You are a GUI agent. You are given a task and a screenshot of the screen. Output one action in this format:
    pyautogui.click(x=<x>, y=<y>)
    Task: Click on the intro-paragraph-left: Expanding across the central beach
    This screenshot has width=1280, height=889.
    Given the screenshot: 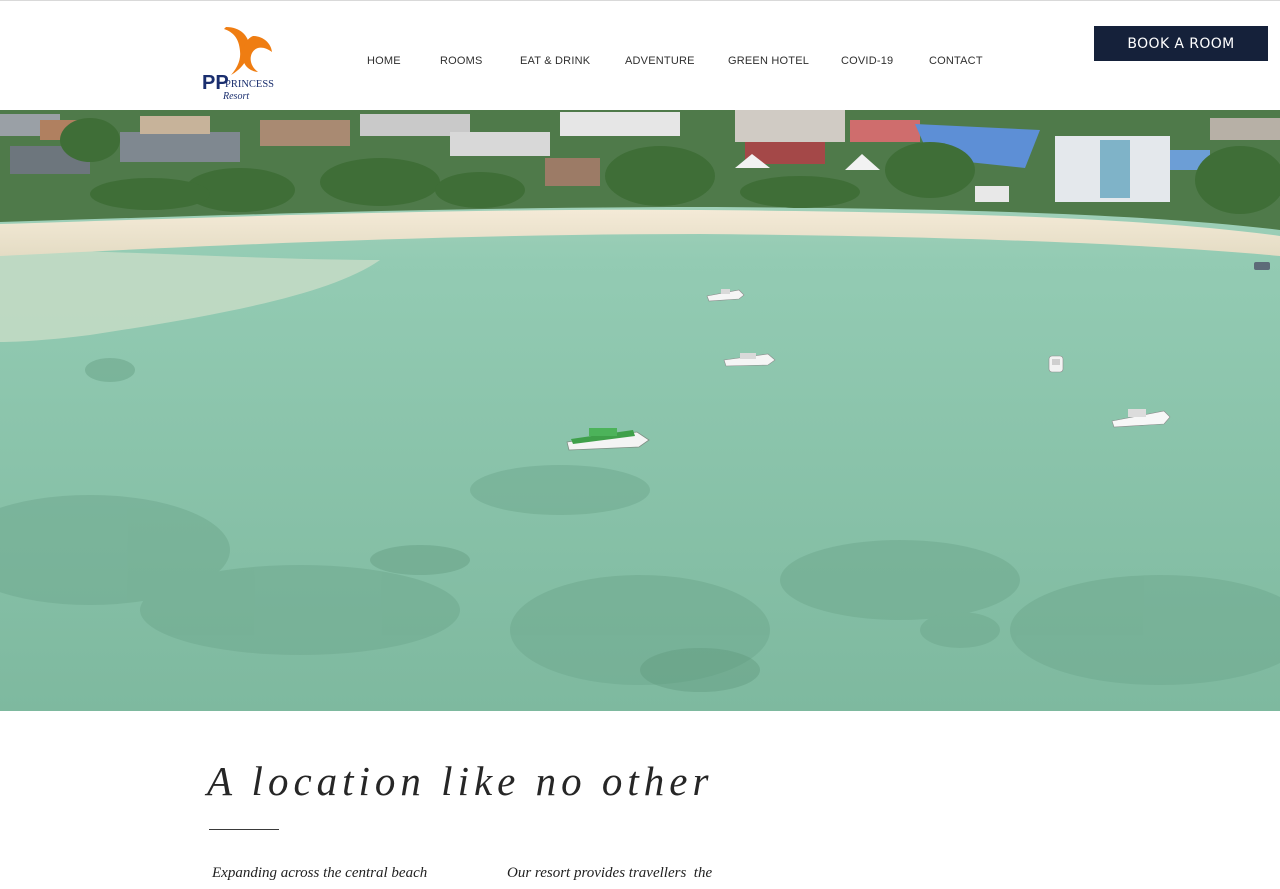 What is the action you would take?
    pyautogui.click(x=320, y=873)
    